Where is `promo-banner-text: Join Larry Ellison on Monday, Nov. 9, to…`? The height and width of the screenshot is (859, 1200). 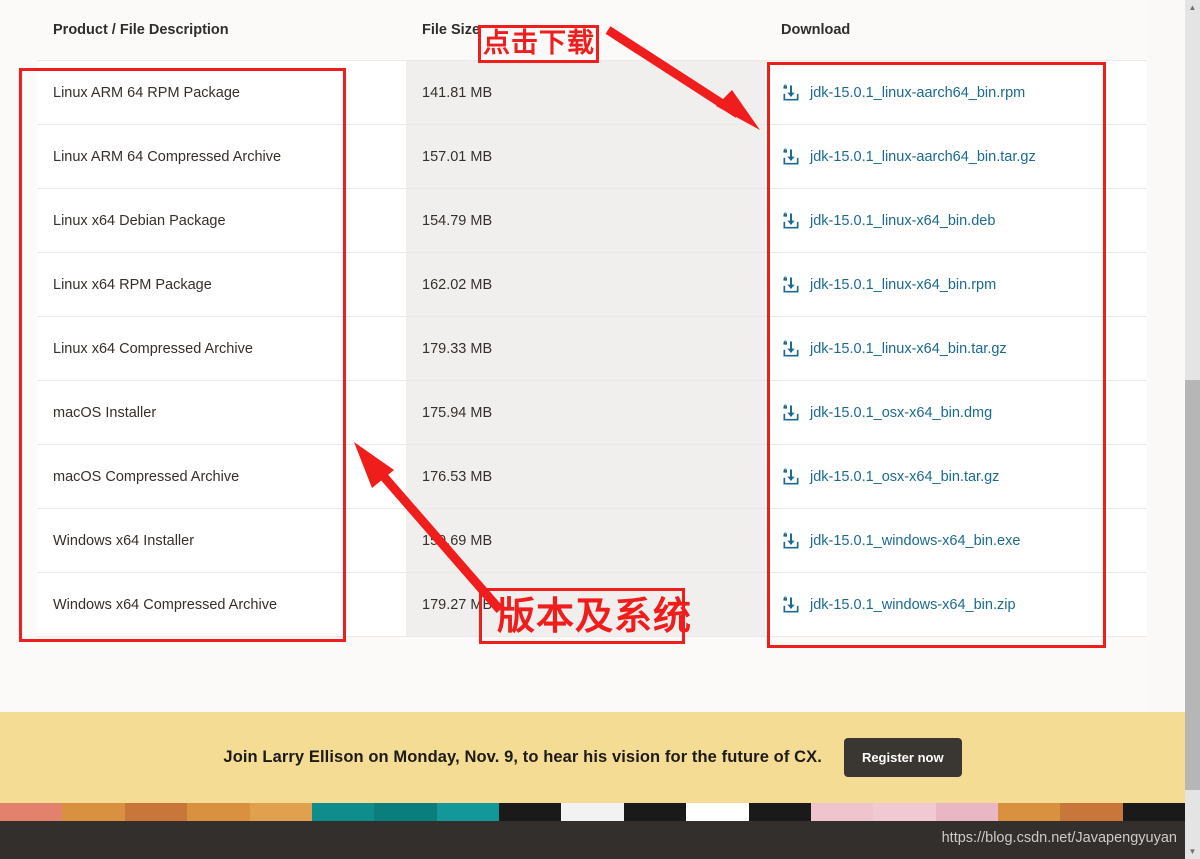
promo-banner-text: Join Larry Ellison on Monday, Nov. 9, to… is located at coordinates (522, 757).